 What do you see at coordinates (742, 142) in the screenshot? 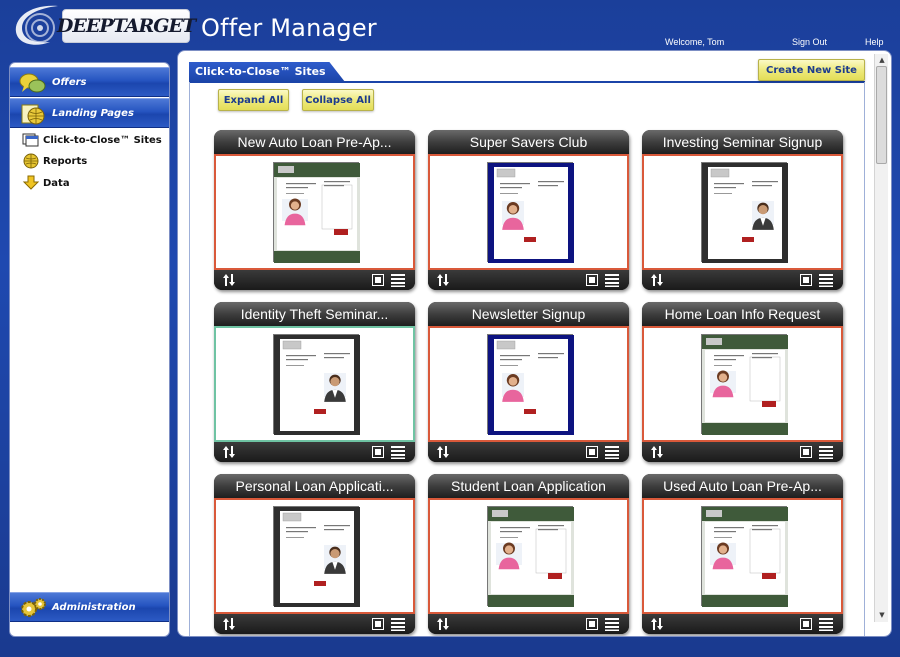
I see `site-card-title: Investing Seminar Signup` at bounding box center [742, 142].